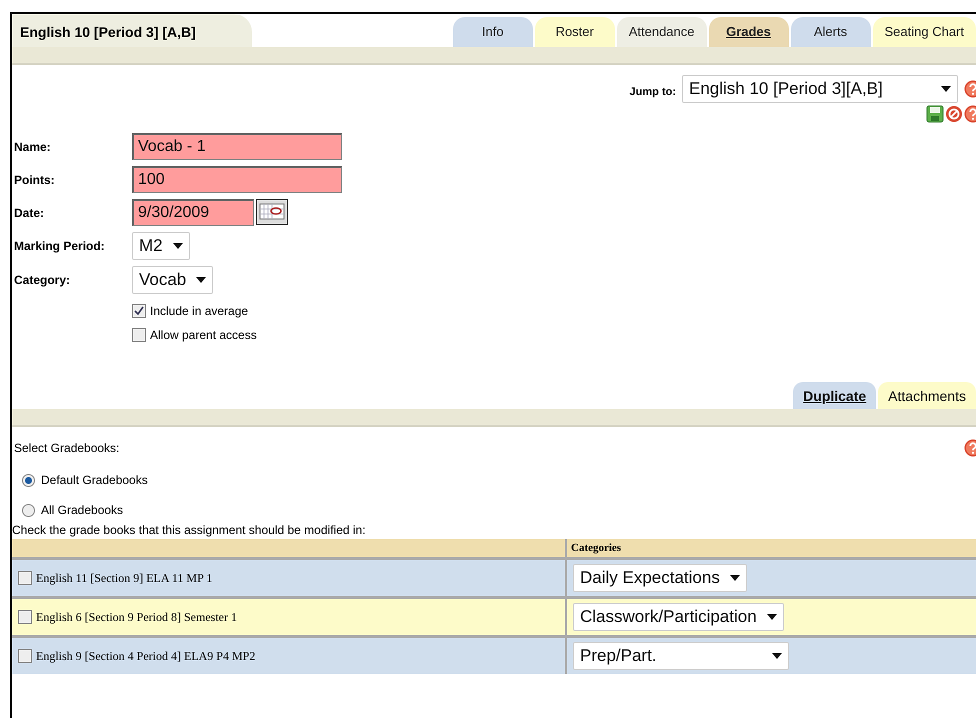 The width and height of the screenshot is (976, 718). I want to click on jump-to-label: Jump to:, so click(653, 92).